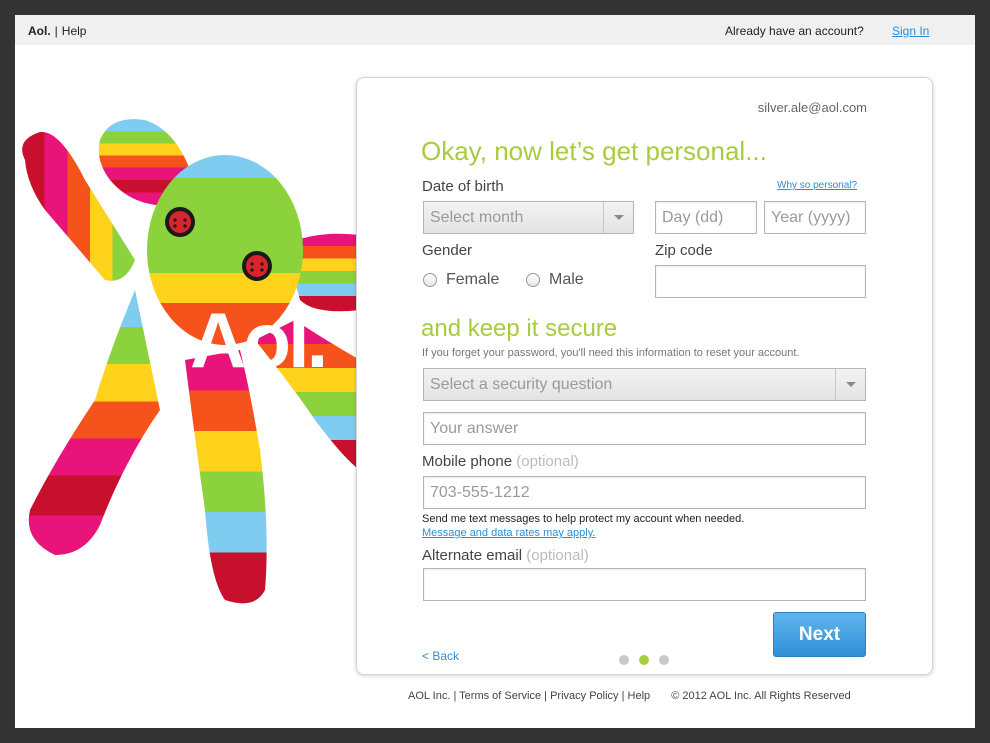  I want to click on leg-middle, so click(226, 477).